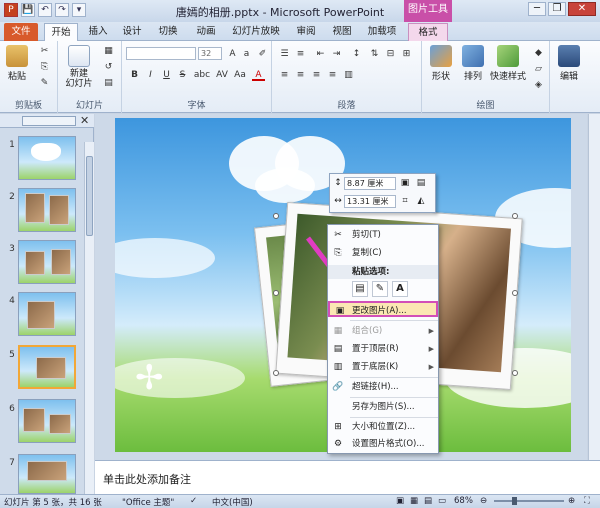 This screenshot has width=600, height=508. What do you see at coordinates (382, 32) in the screenshot?
I see `tab-addins: 加载项` at bounding box center [382, 32].